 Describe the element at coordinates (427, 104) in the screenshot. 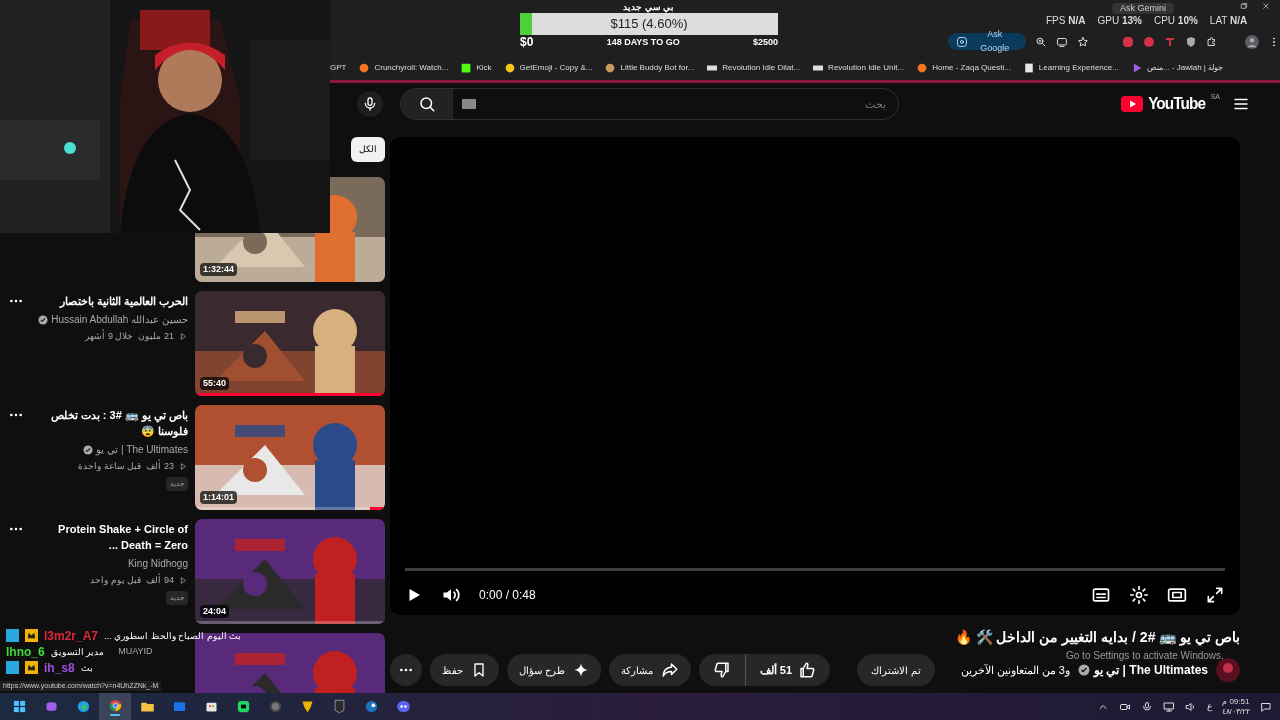

I see `search-icon` at that location.